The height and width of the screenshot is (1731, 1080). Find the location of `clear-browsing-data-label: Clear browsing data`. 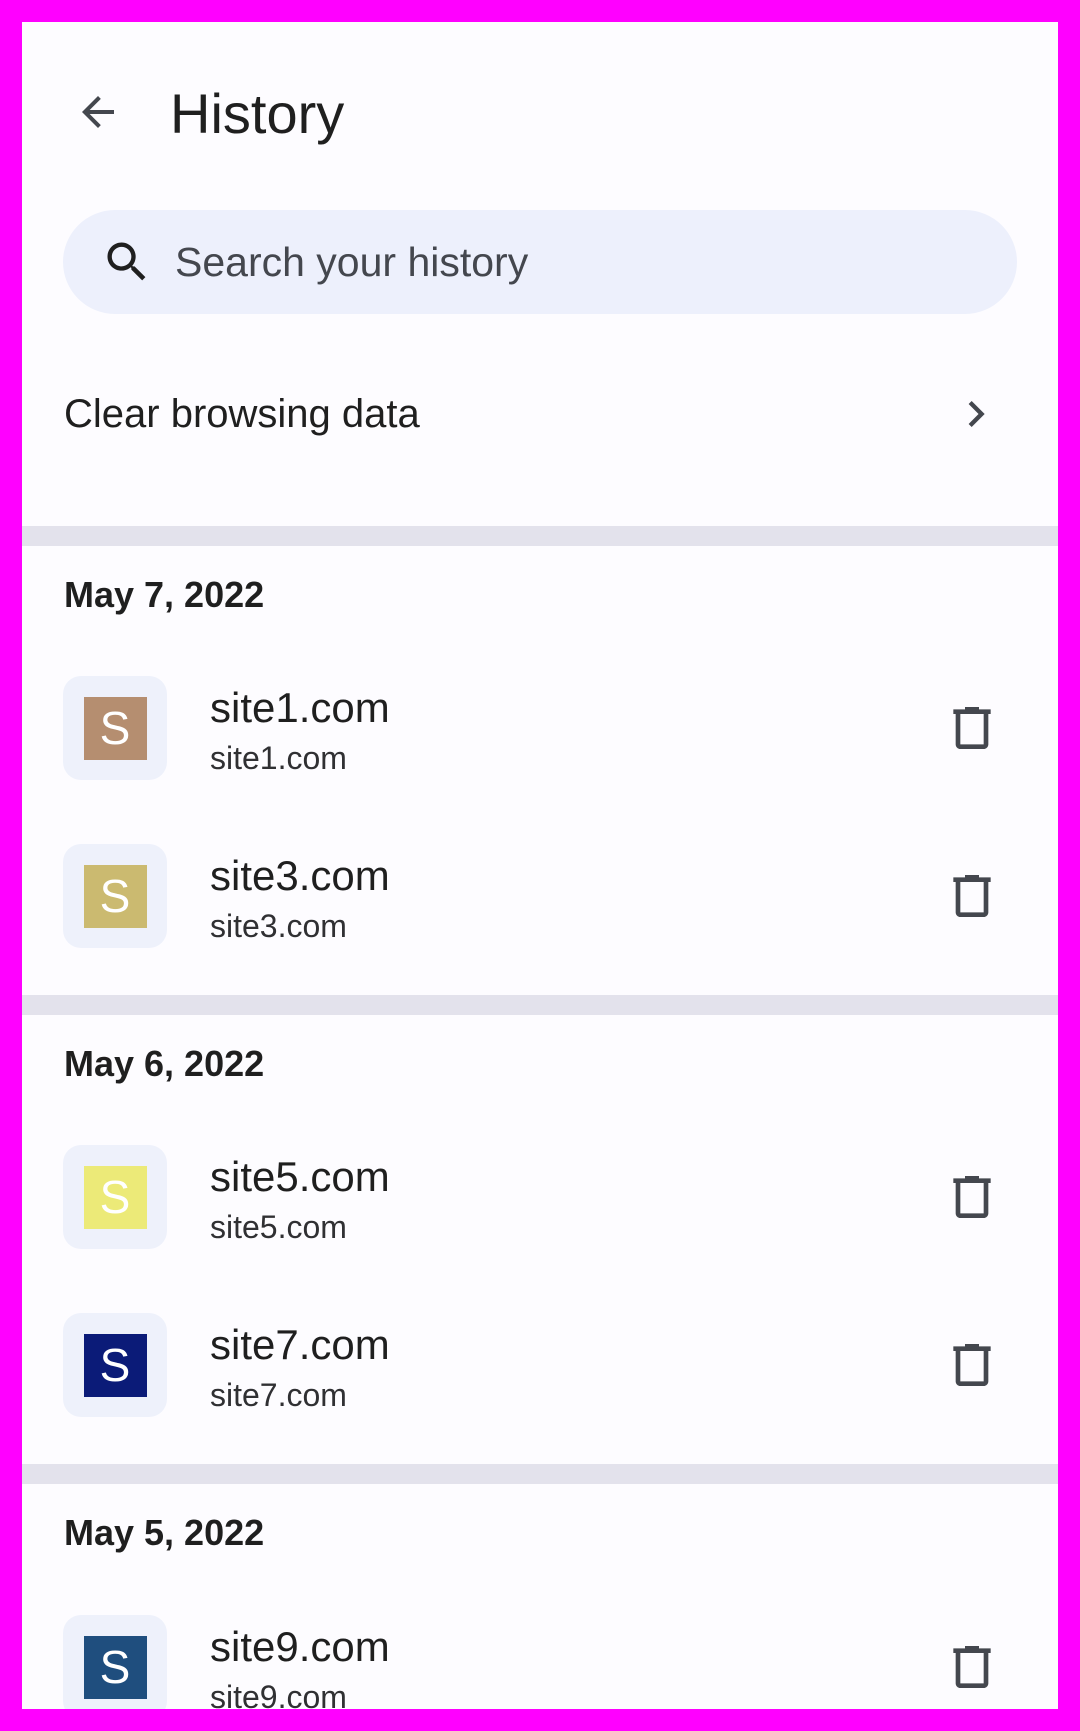

clear-browsing-data-label: Clear browsing data is located at coordinates (242, 413).